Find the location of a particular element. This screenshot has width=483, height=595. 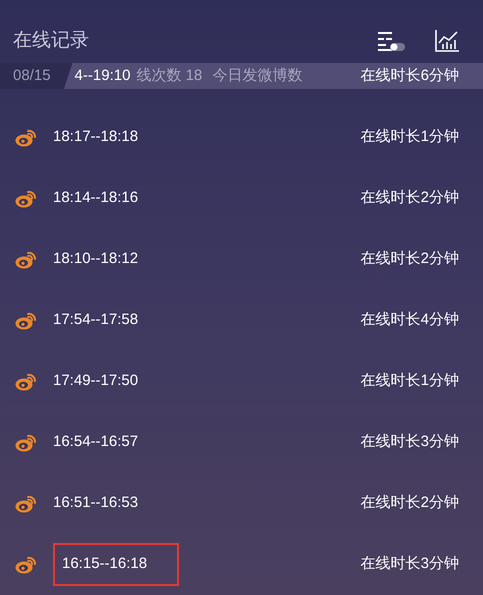

time-range: 16:51--16:53 is located at coordinates (95, 503).